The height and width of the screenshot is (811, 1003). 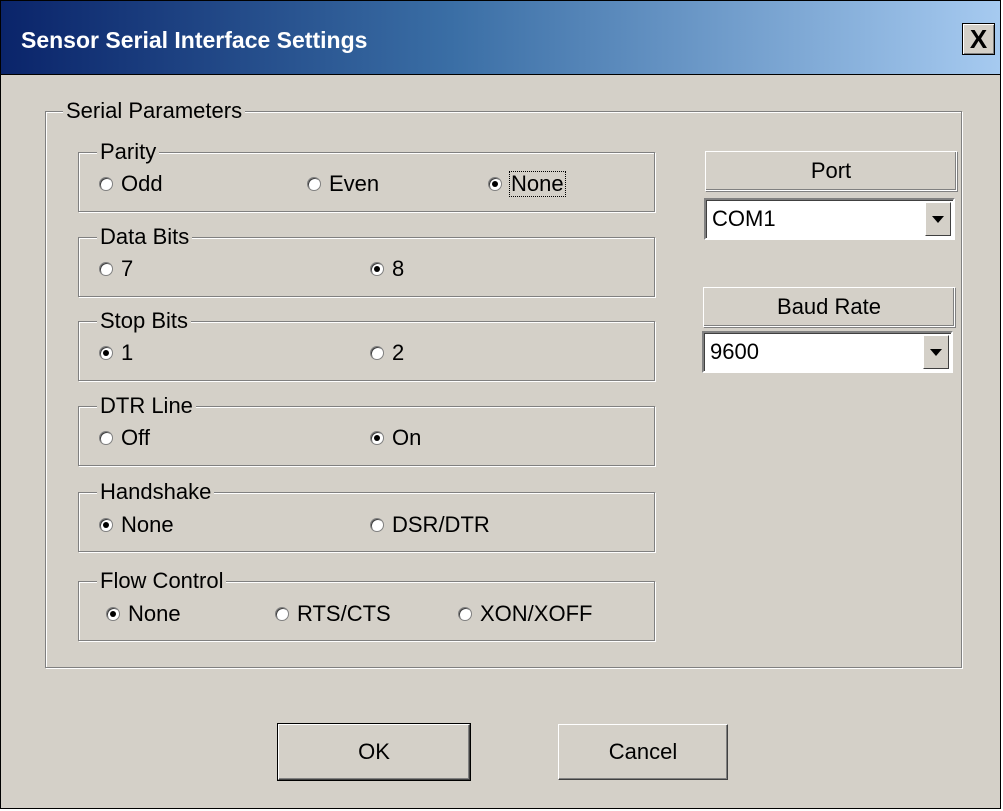 I want to click on flow-control-label: Flow Control, so click(x=162, y=581).